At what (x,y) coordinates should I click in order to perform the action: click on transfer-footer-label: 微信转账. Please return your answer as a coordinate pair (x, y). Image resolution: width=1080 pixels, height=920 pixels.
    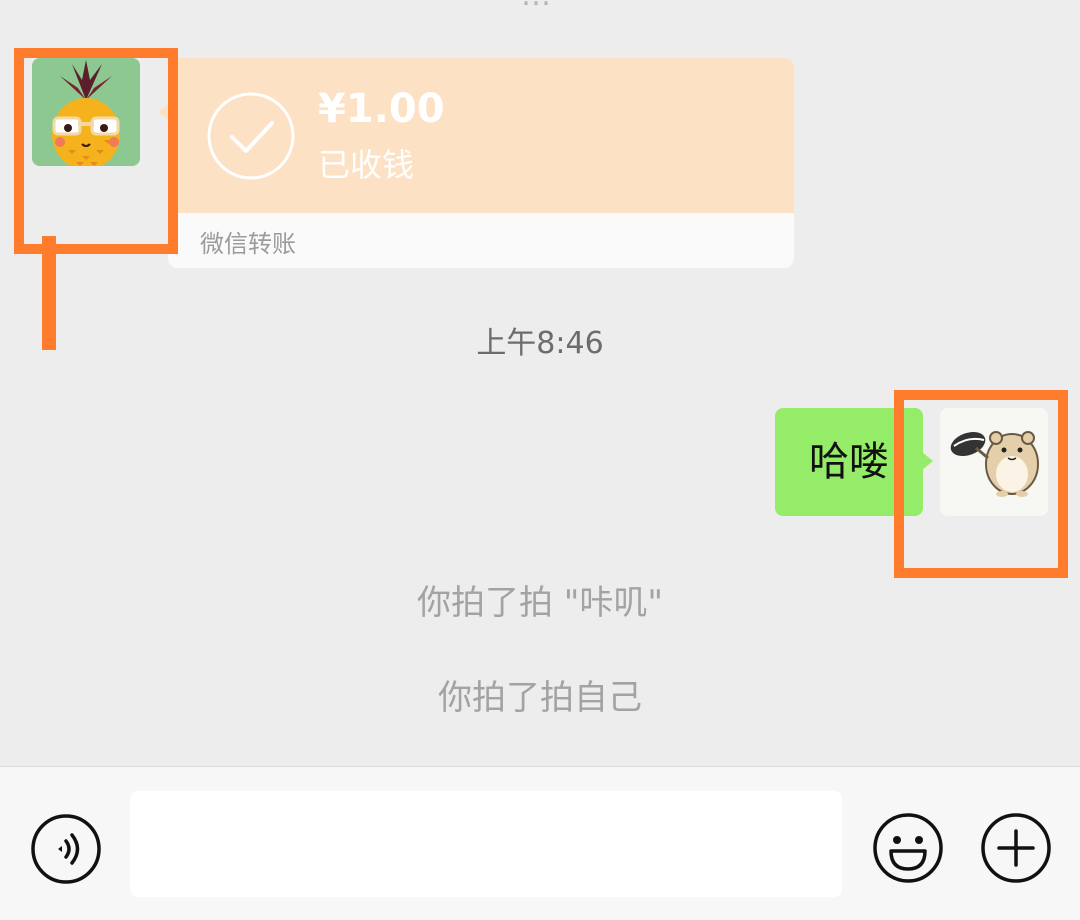
    Looking at the image, I should click on (248, 244).